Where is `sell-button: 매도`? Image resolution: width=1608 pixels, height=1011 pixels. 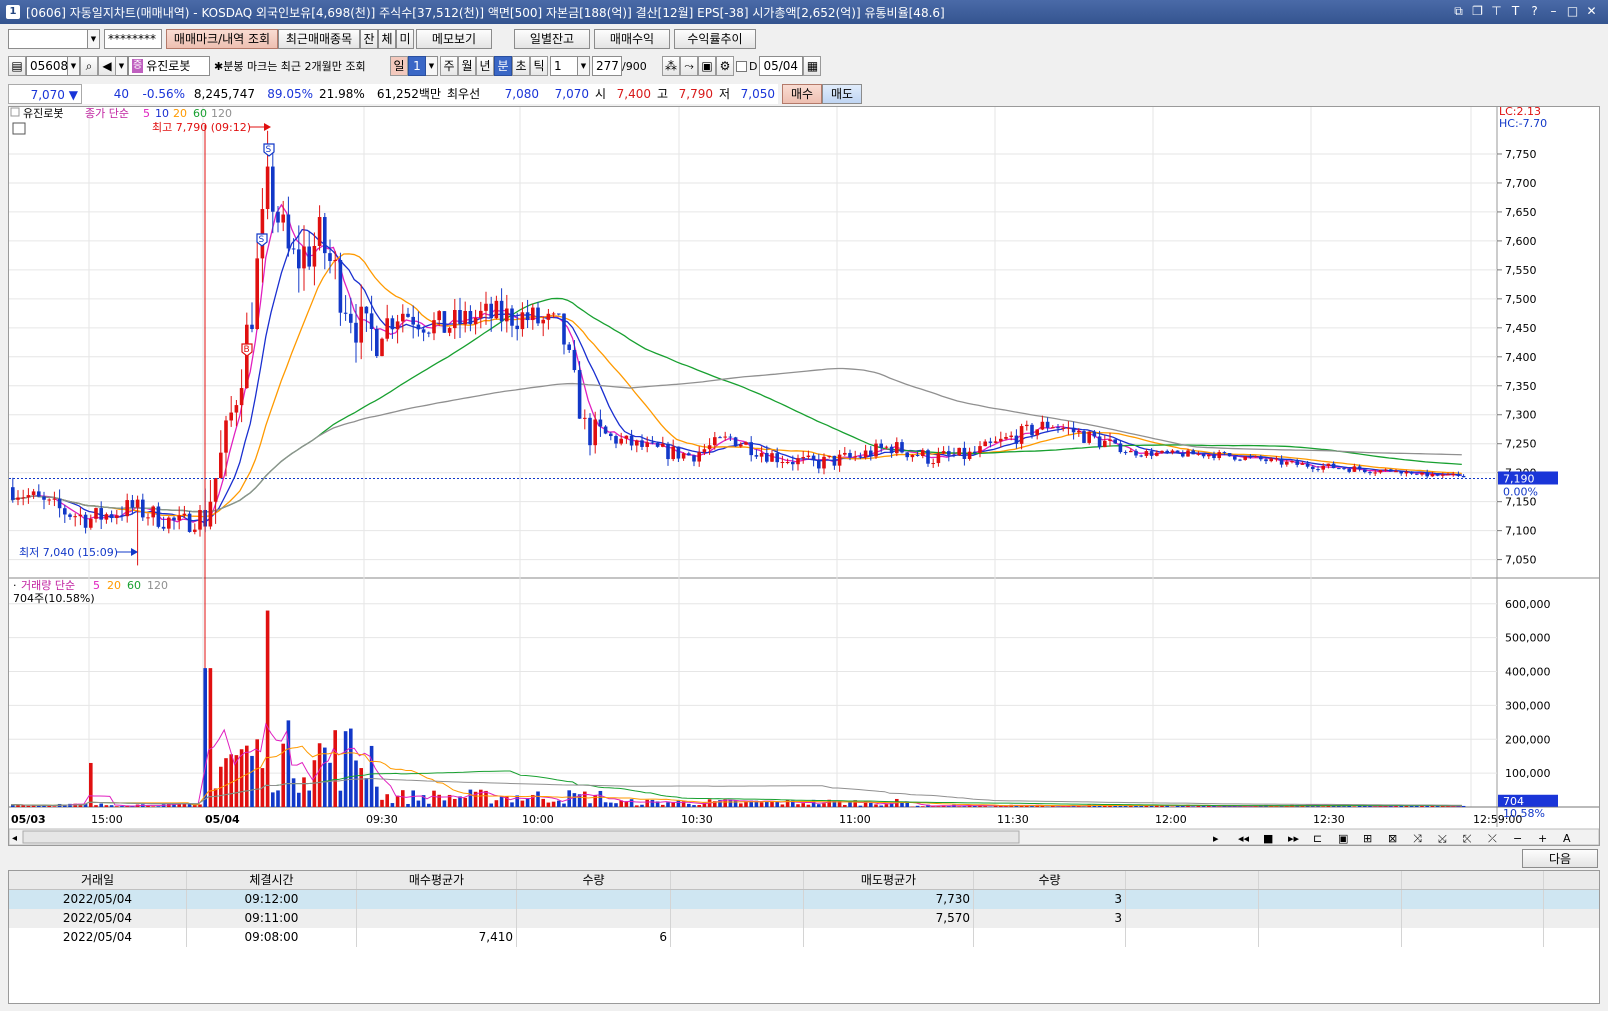
sell-button: 매도 is located at coordinates (842, 94).